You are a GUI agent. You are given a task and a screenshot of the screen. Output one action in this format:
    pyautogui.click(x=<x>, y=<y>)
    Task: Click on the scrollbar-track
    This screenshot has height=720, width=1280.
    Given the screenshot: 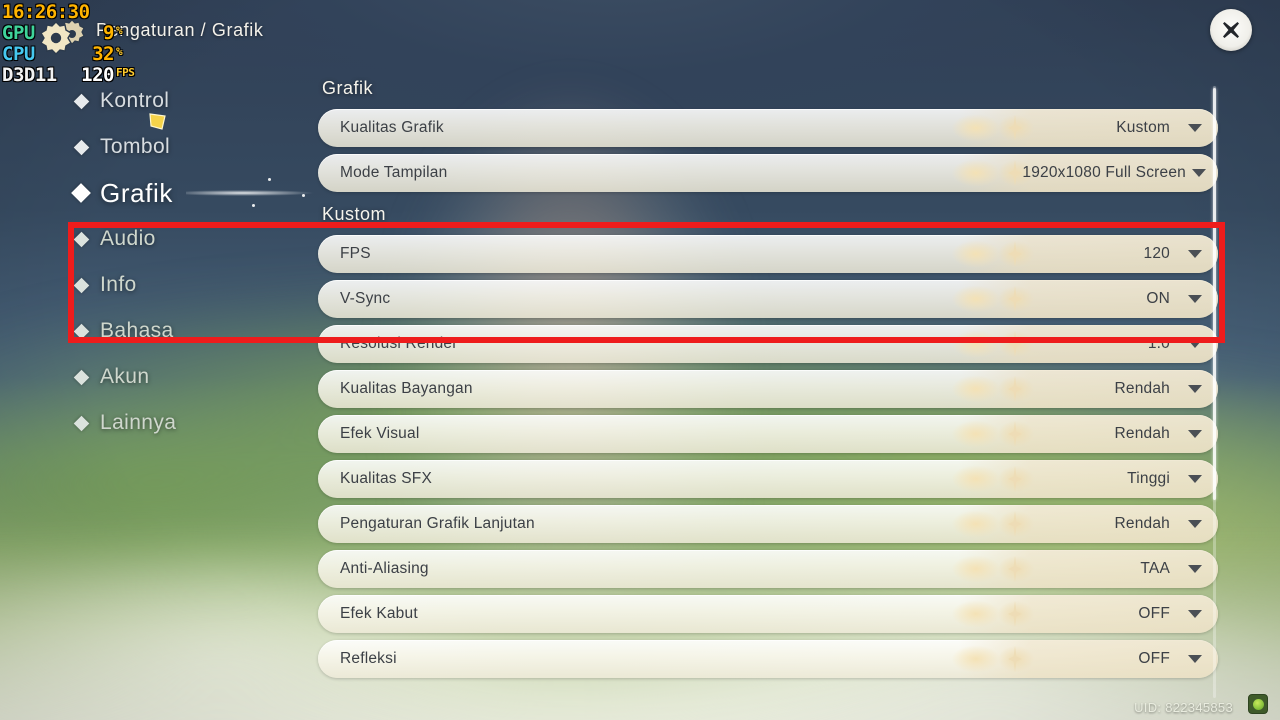 What is the action you would take?
    pyautogui.click(x=1214, y=392)
    